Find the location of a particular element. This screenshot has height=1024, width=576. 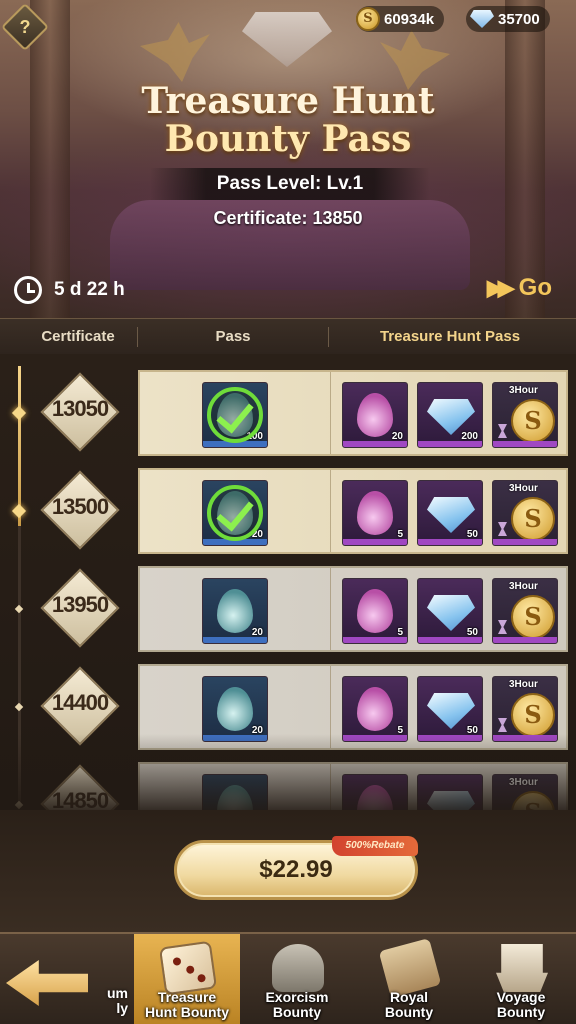

gold-amount: 60934k is located at coordinates (409, 19).